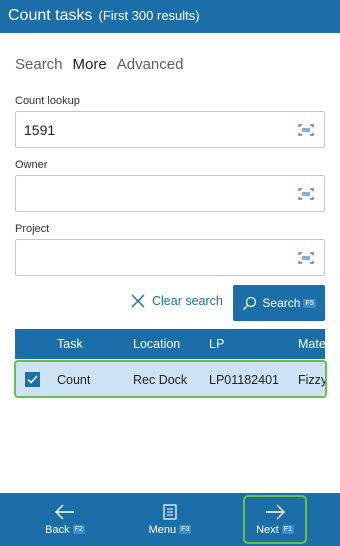 Image resolution: width=340 pixels, height=546 pixels. Describe the element at coordinates (275, 511) in the screenshot. I see `arrow-right-icon` at that location.